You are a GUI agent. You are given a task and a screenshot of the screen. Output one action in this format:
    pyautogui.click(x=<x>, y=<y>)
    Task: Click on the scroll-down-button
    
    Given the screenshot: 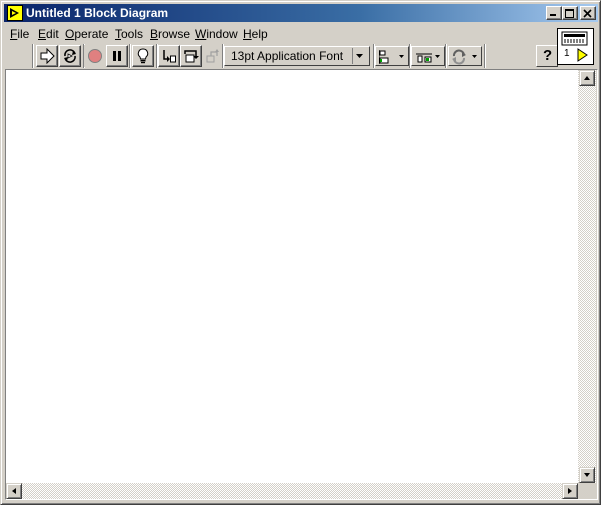 What is the action you would take?
    pyautogui.click(x=587, y=475)
    